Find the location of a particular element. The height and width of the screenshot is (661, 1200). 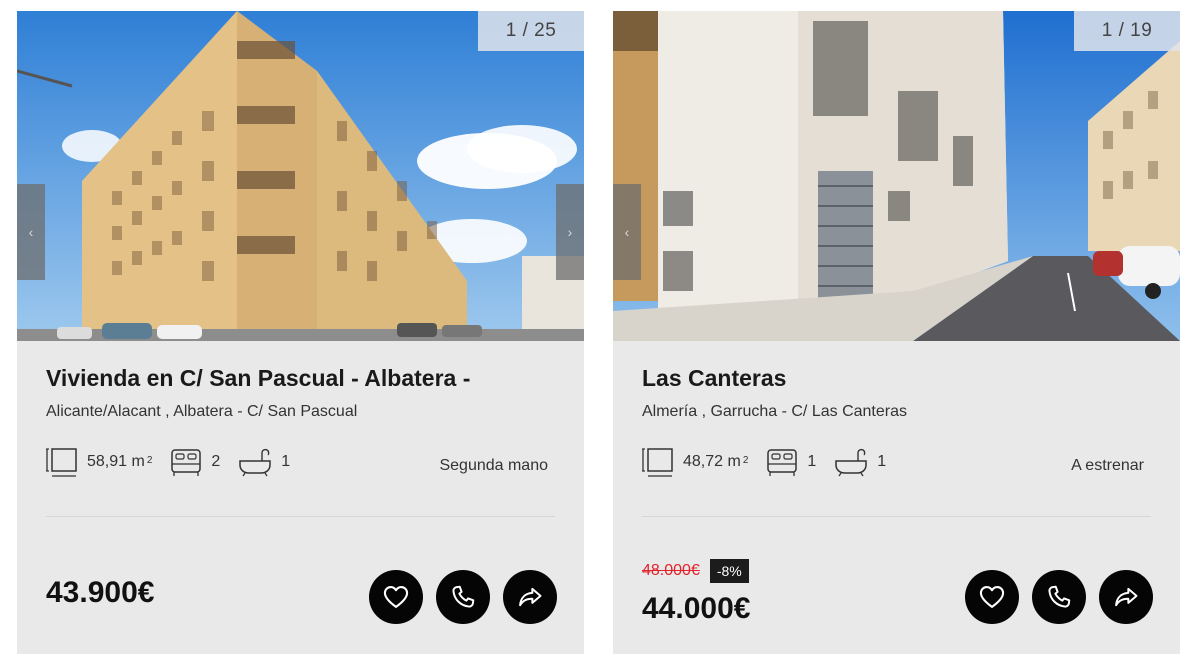

listing-price: 43.900€ is located at coordinates (100, 592).